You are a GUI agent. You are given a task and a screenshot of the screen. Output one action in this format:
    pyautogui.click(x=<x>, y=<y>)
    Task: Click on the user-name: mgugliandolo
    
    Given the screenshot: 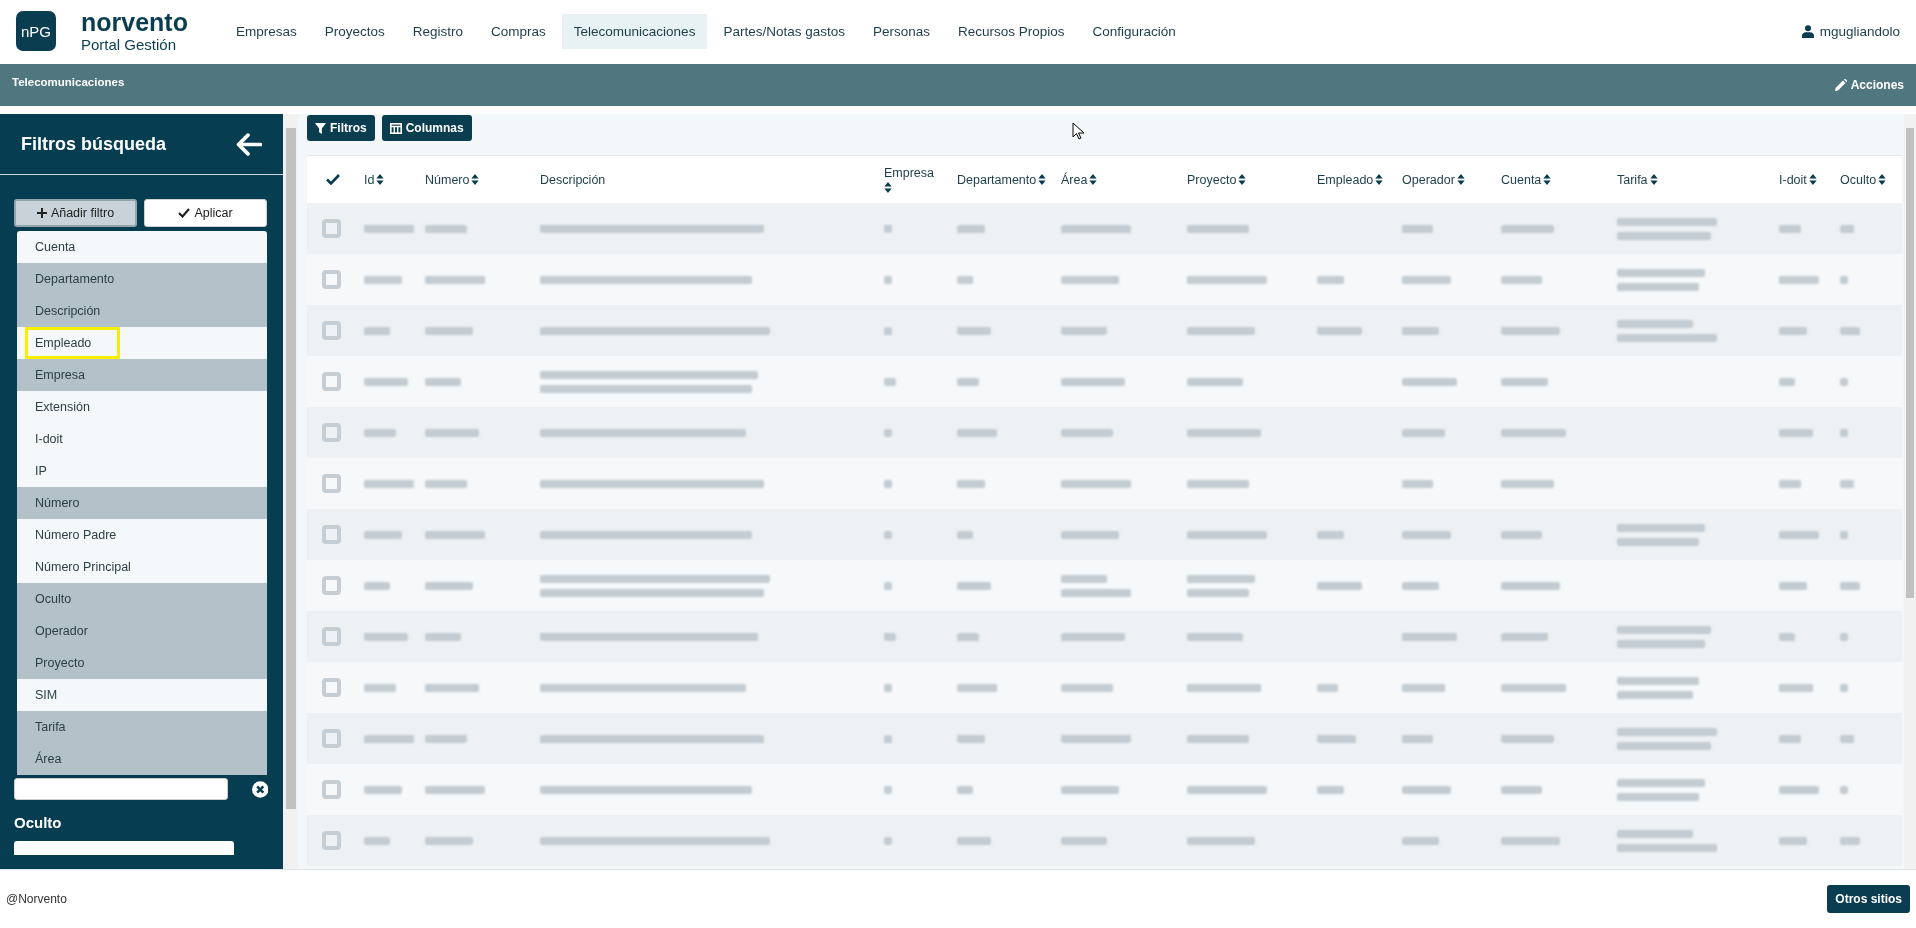 What is the action you would take?
    pyautogui.click(x=1859, y=31)
    